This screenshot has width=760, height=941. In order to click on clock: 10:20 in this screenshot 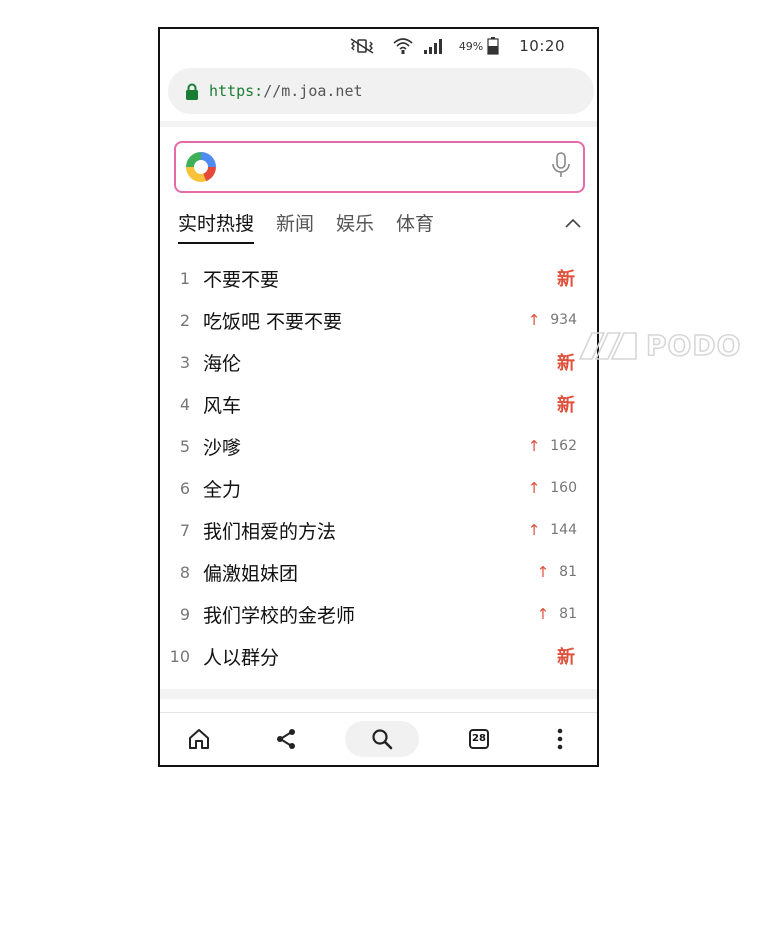, I will do `click(542, 46)`.